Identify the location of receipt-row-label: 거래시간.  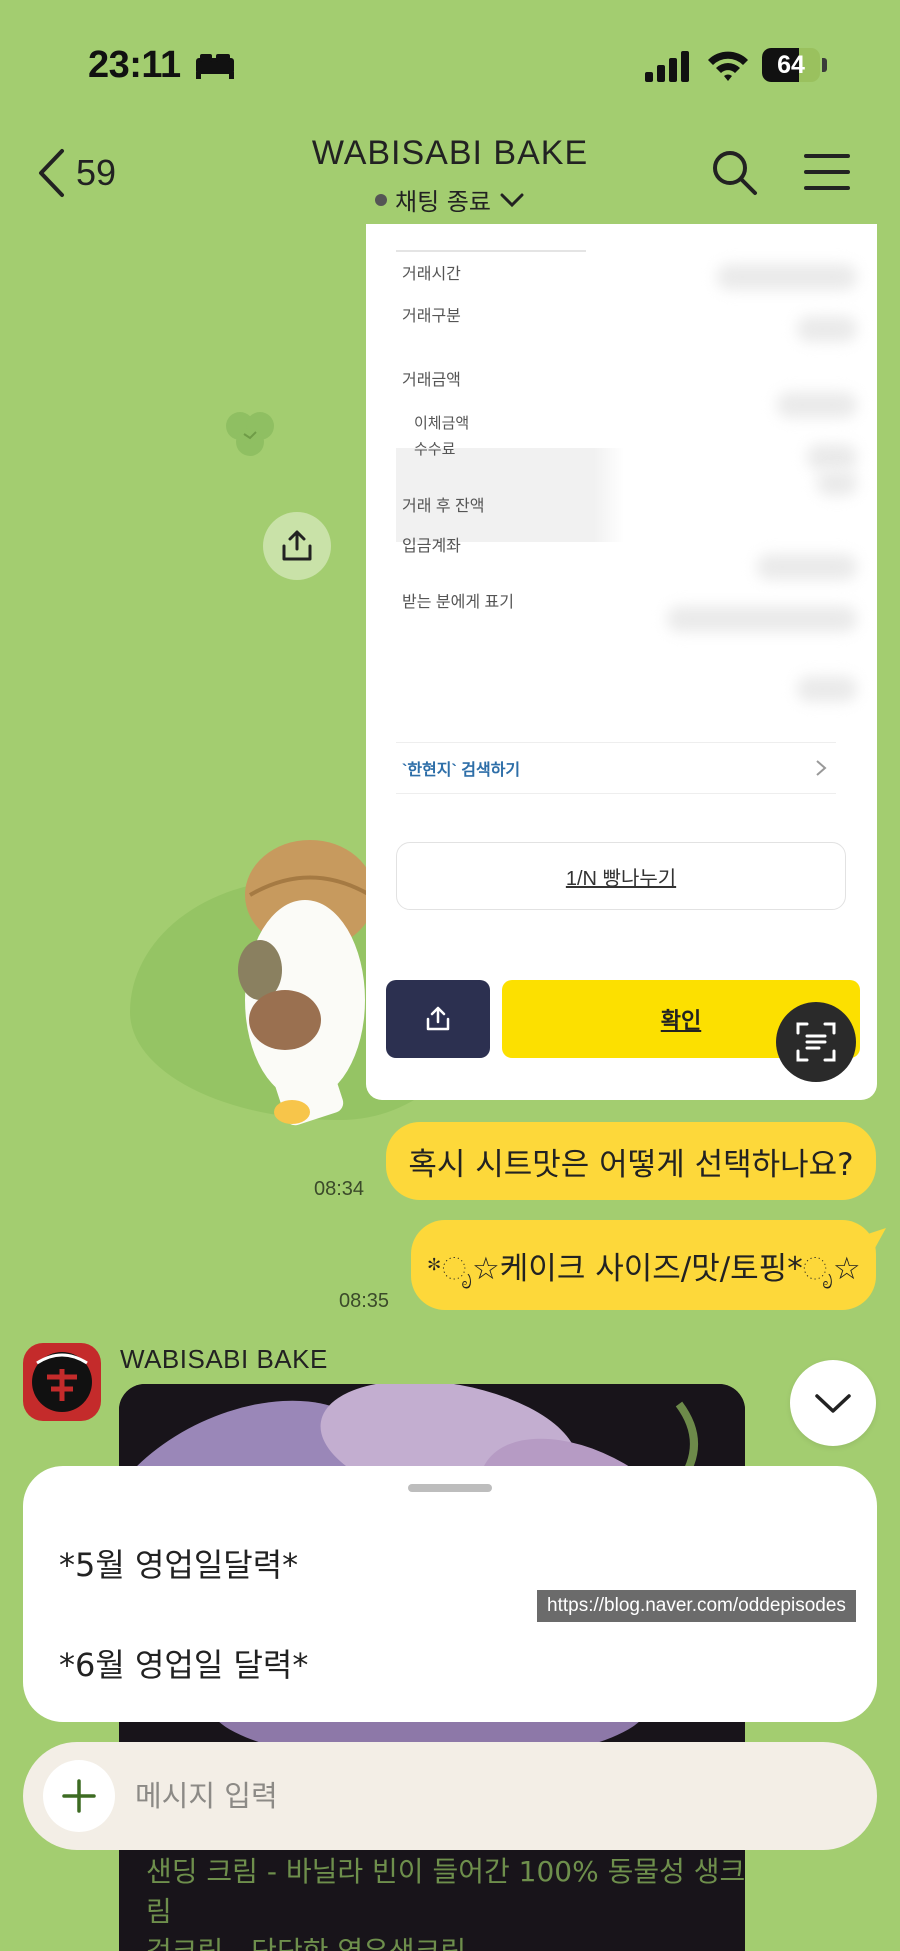
(431, 274).